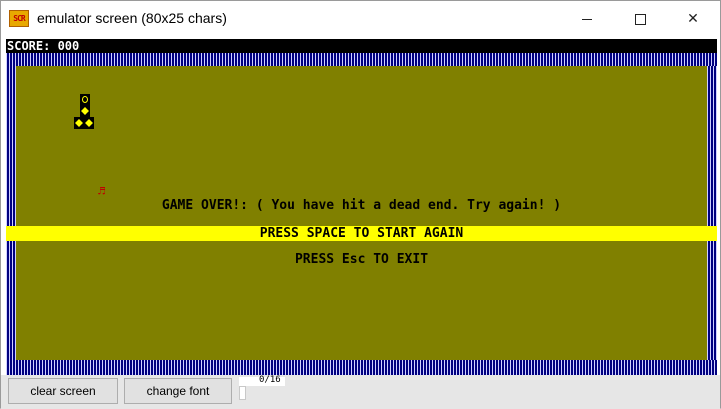  What do you see at coordinates (360, 19) in the screenshot?
I see `title-bar: SCR emulator screen (80x25 chars) ✕` at bounding box center [360, 19].